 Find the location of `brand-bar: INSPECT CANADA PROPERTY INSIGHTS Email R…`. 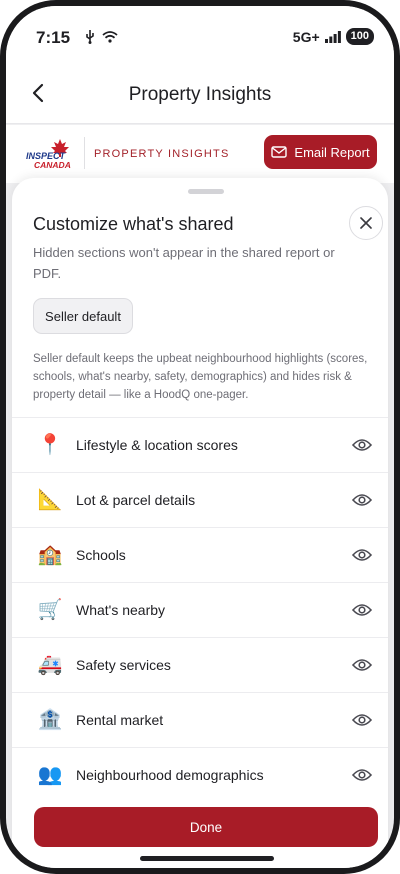

brand-bar: INSPECT CANADA PROPERTY INSIGHTS Email R… is located at coordinates (200, 154).